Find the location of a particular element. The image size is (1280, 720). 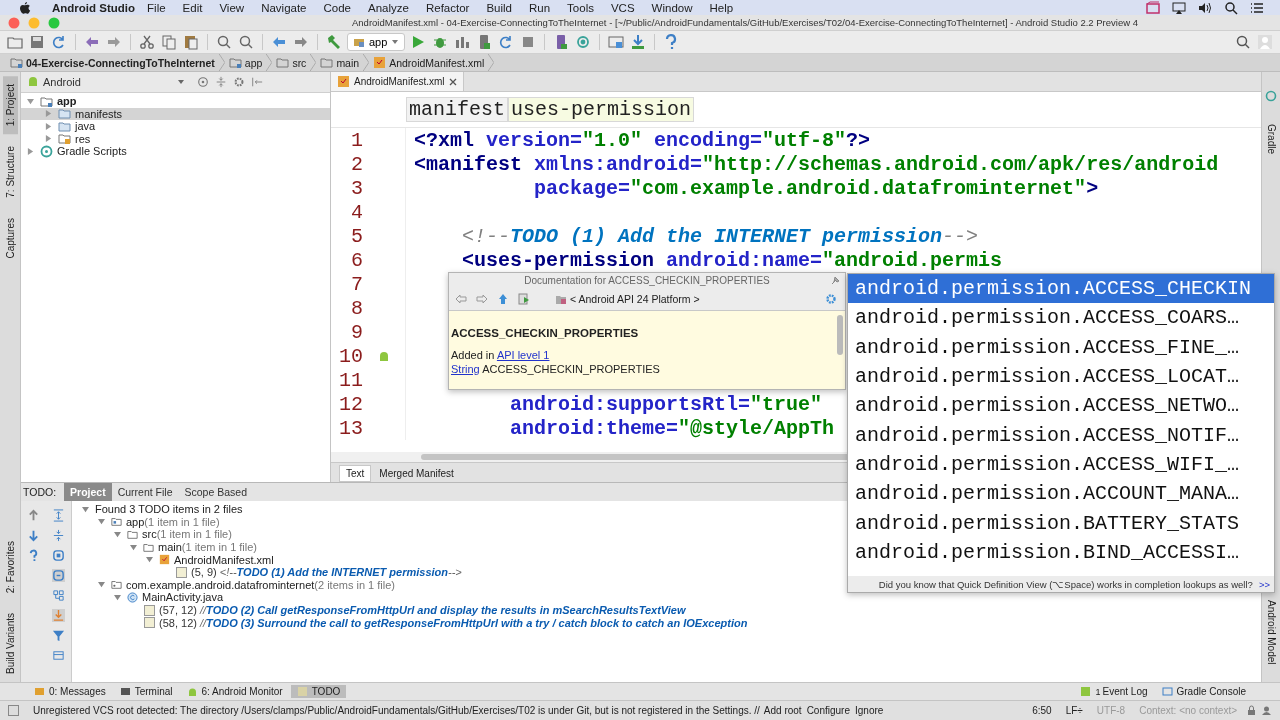

tree-node: main(1 item in 1 file) is located at coordinates (208, 547).